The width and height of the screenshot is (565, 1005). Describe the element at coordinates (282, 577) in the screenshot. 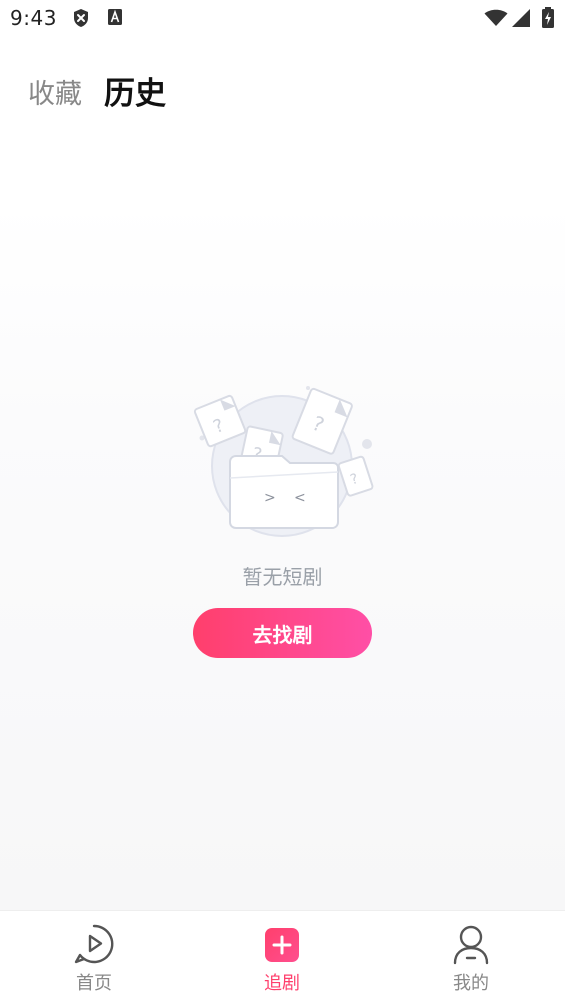

I see `empty-message: 暂无短剧` at that location.